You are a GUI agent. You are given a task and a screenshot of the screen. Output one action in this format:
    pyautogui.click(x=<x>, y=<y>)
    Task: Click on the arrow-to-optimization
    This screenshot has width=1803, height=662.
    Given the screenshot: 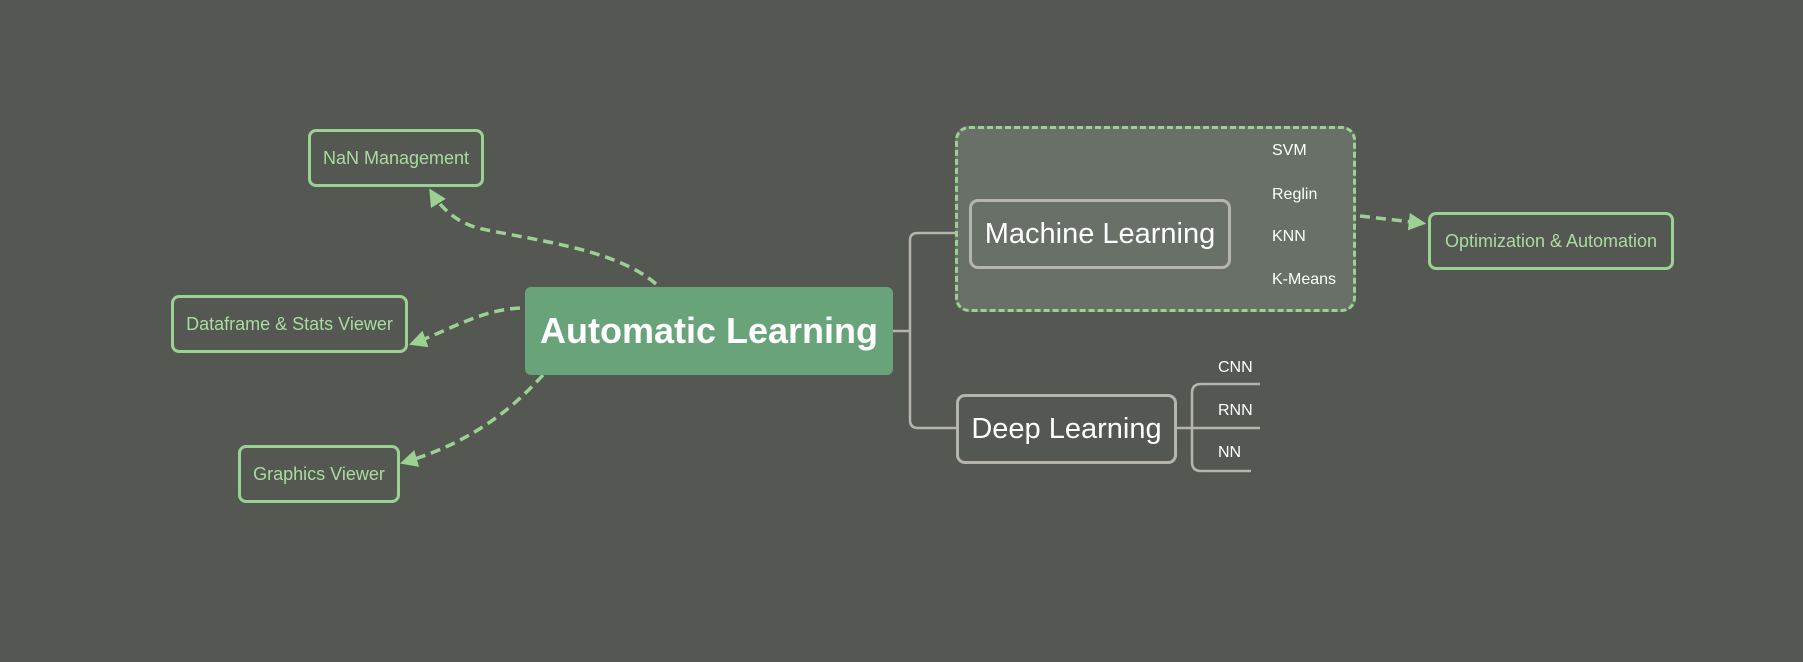 What is the action you would take?
    pyautogui.click(x=1393, y=221)
    